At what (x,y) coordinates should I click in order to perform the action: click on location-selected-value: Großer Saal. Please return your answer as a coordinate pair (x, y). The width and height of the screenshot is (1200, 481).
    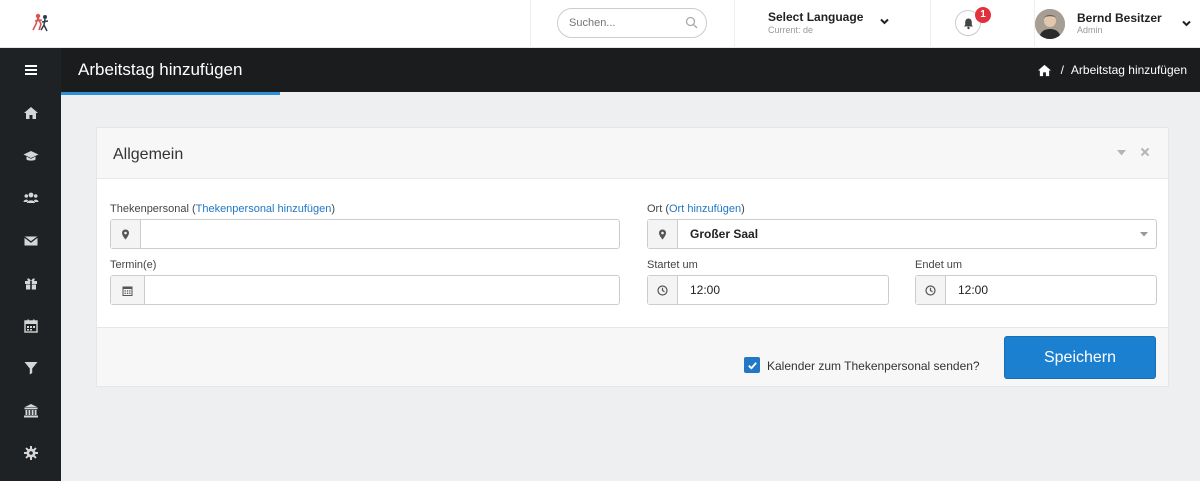
    Looking at the image, I should click on (724, 234).